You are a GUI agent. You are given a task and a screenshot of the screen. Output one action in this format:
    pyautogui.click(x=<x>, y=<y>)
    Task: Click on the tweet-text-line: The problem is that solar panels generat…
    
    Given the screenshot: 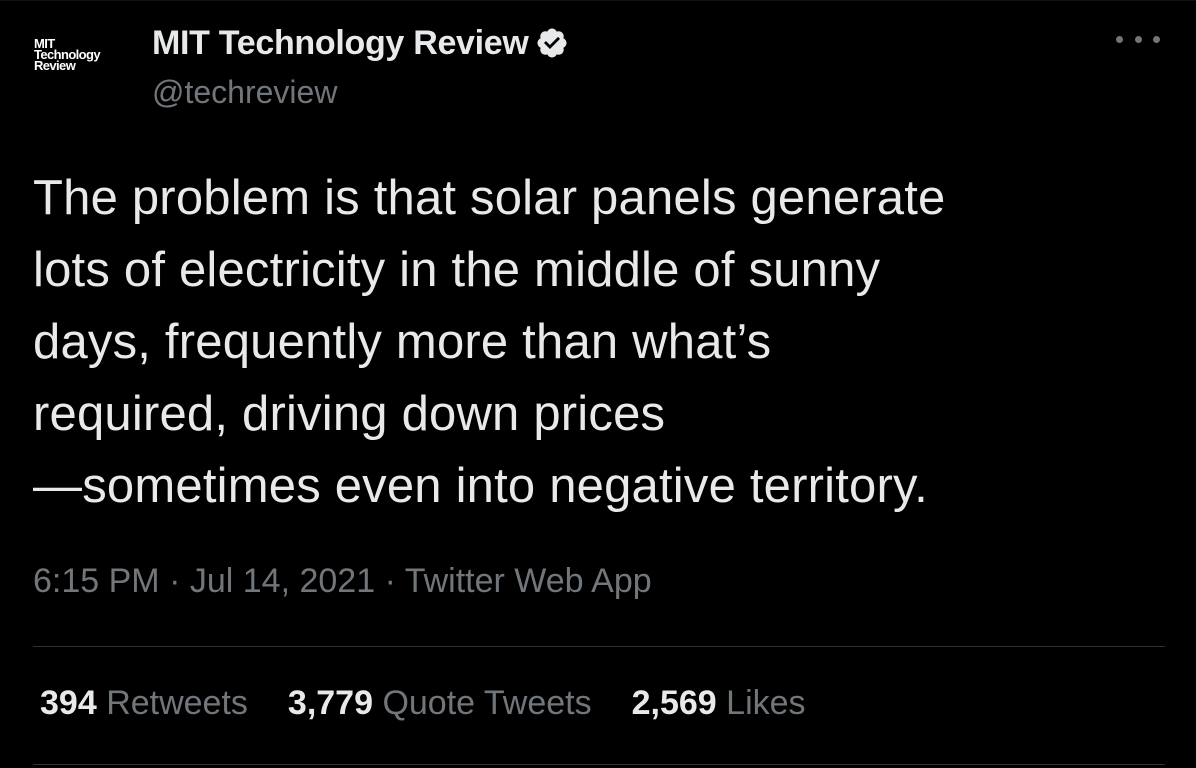 What is the action you would take?
    pyautogui.click(x=489, y=198)
    